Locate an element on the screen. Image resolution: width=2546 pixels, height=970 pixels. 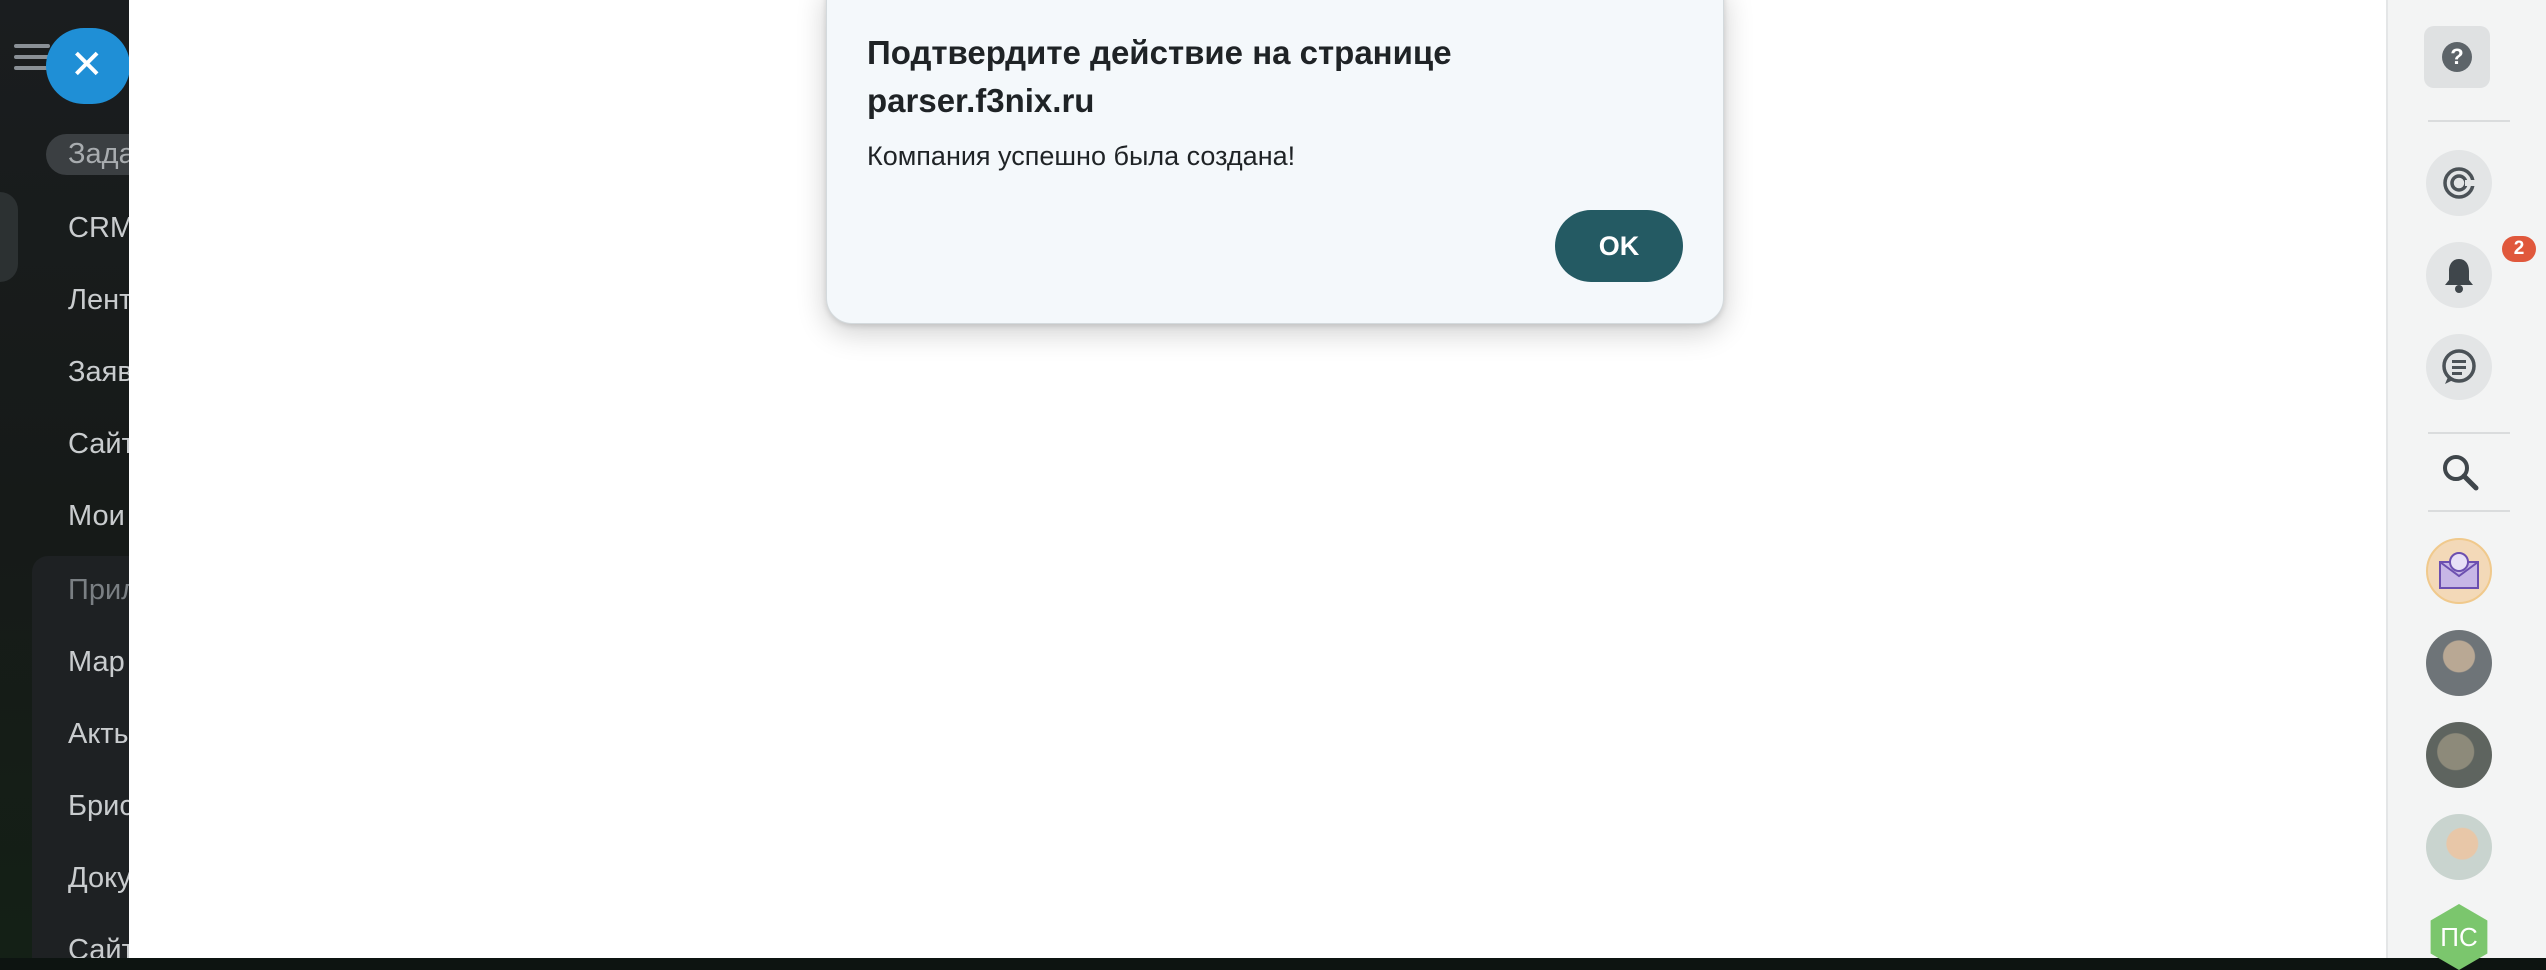
sidebar-item-apps: Прил is located at coordinates (103, 590).